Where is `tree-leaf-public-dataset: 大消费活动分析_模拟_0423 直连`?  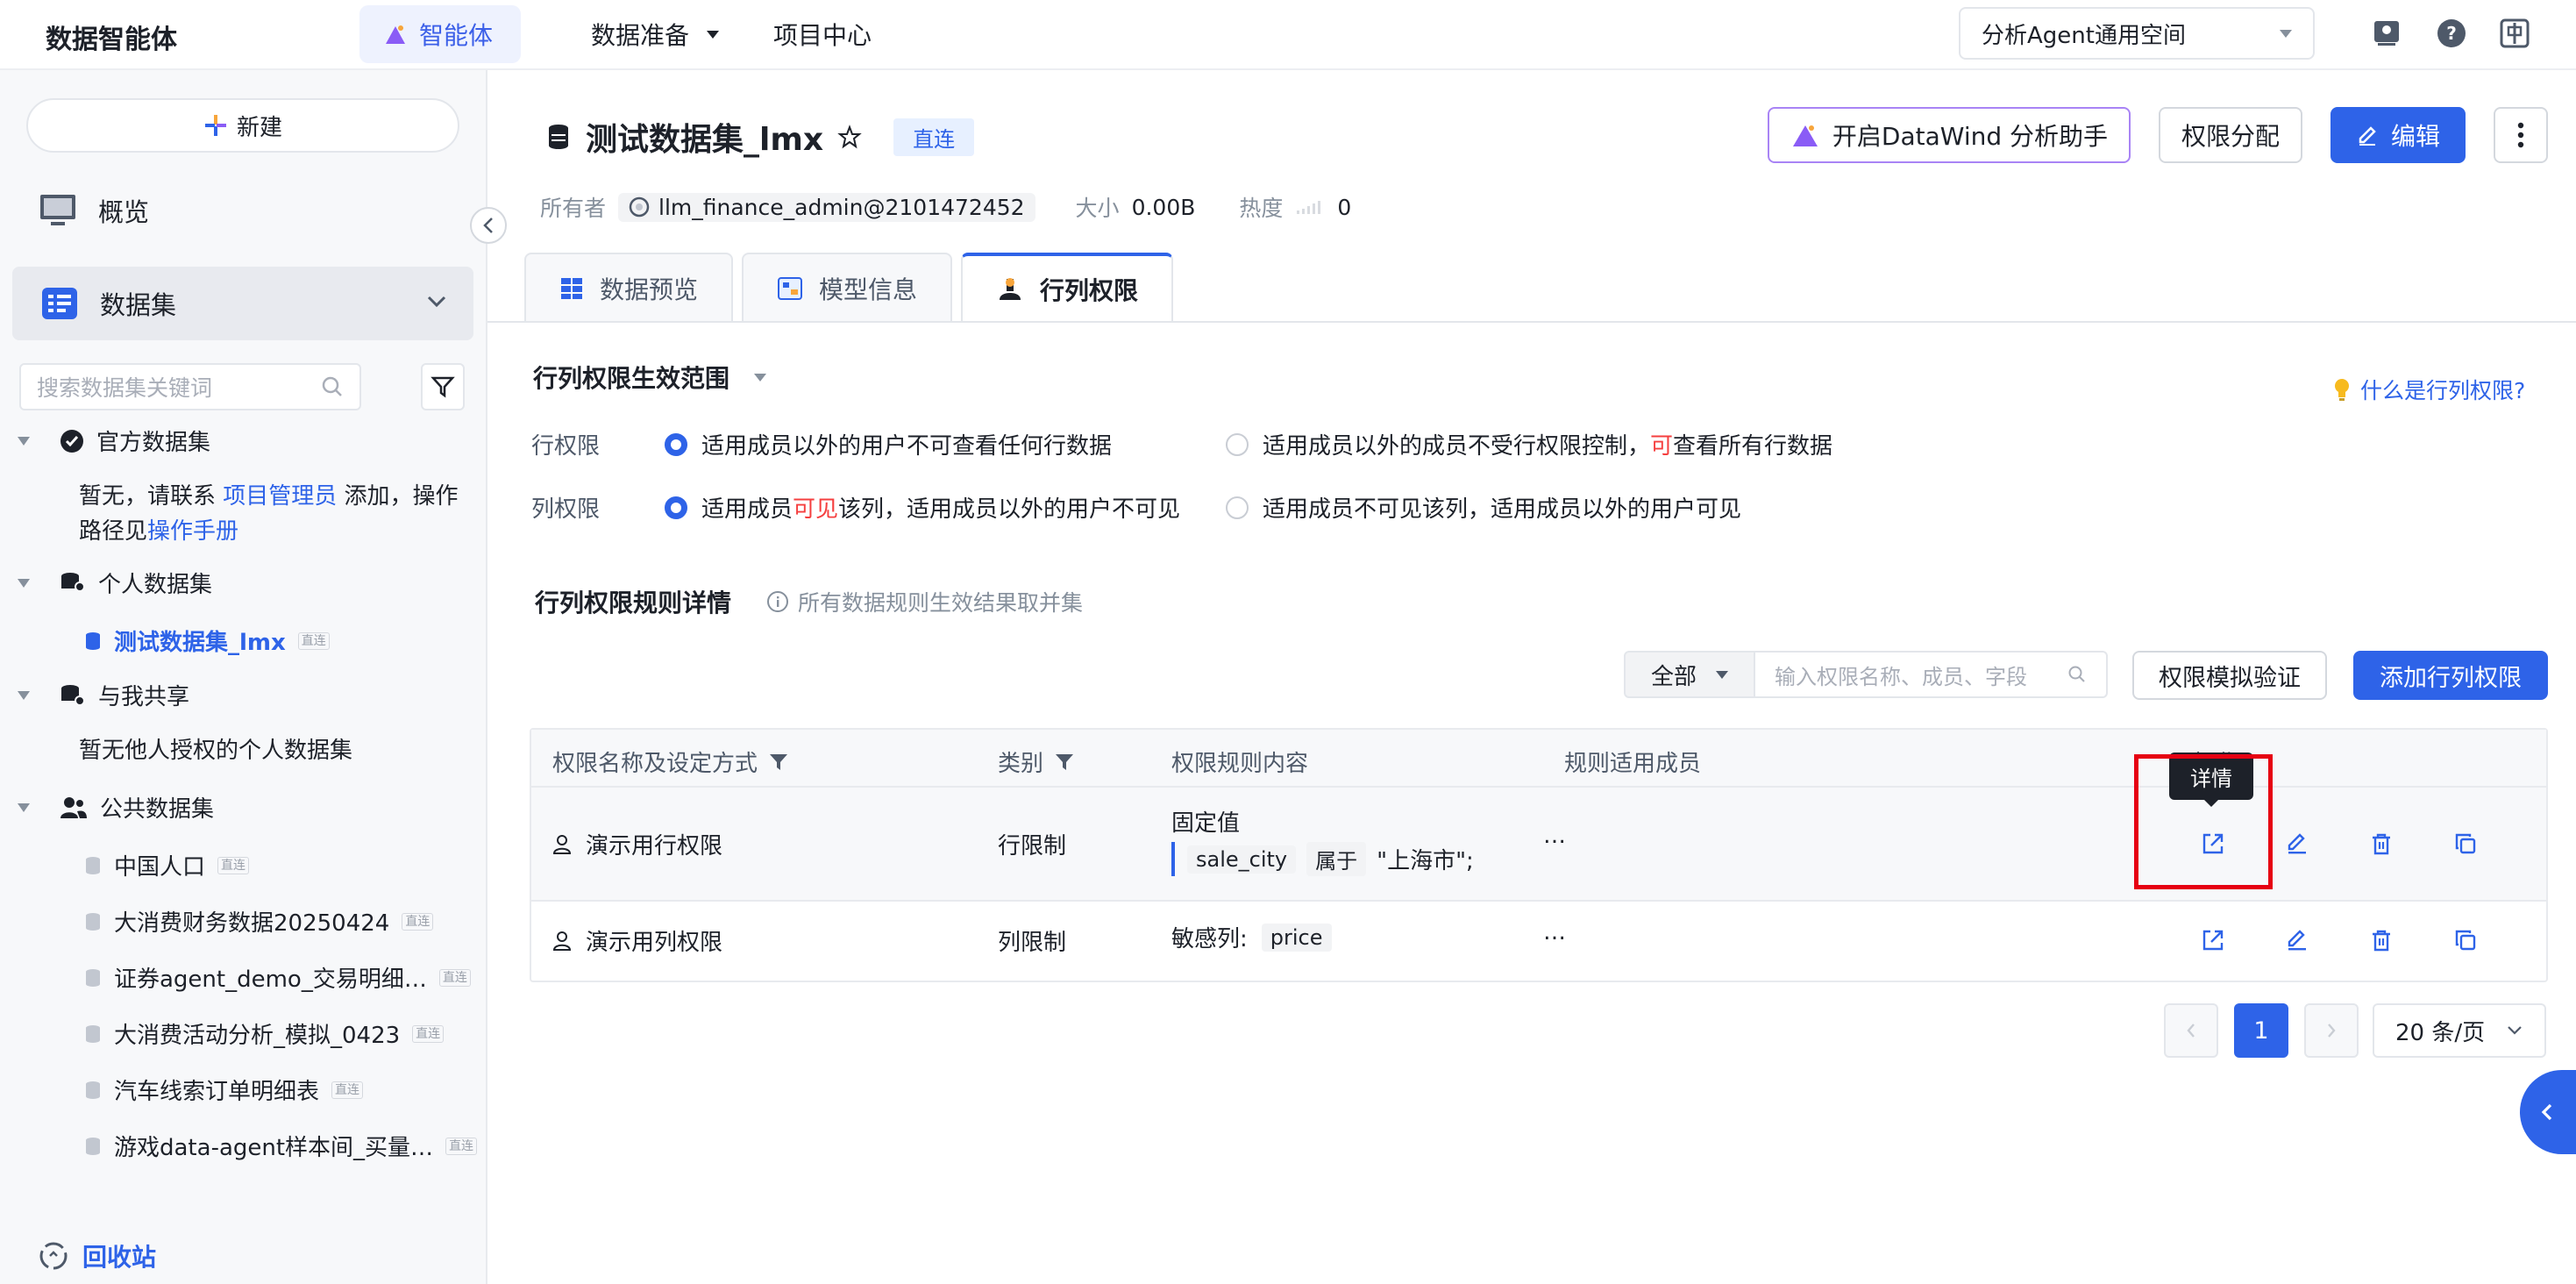 tree-leaf-public-dataset: 大消费活动分析_模拟_0423 直连 is located at coordinates (264, 1033).